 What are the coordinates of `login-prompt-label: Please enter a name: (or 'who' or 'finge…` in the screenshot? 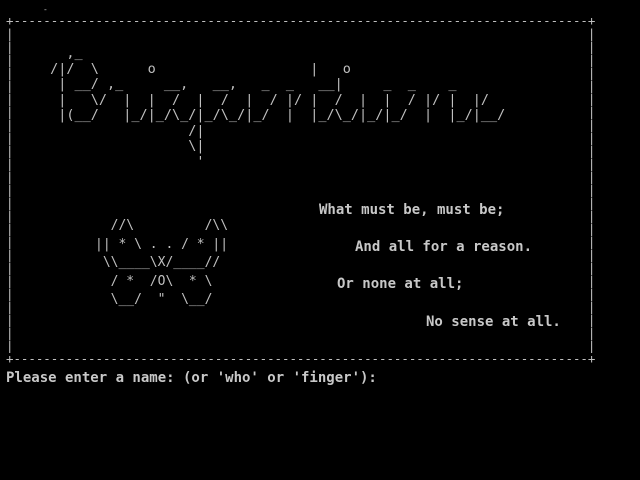 It's located at (191, 378).